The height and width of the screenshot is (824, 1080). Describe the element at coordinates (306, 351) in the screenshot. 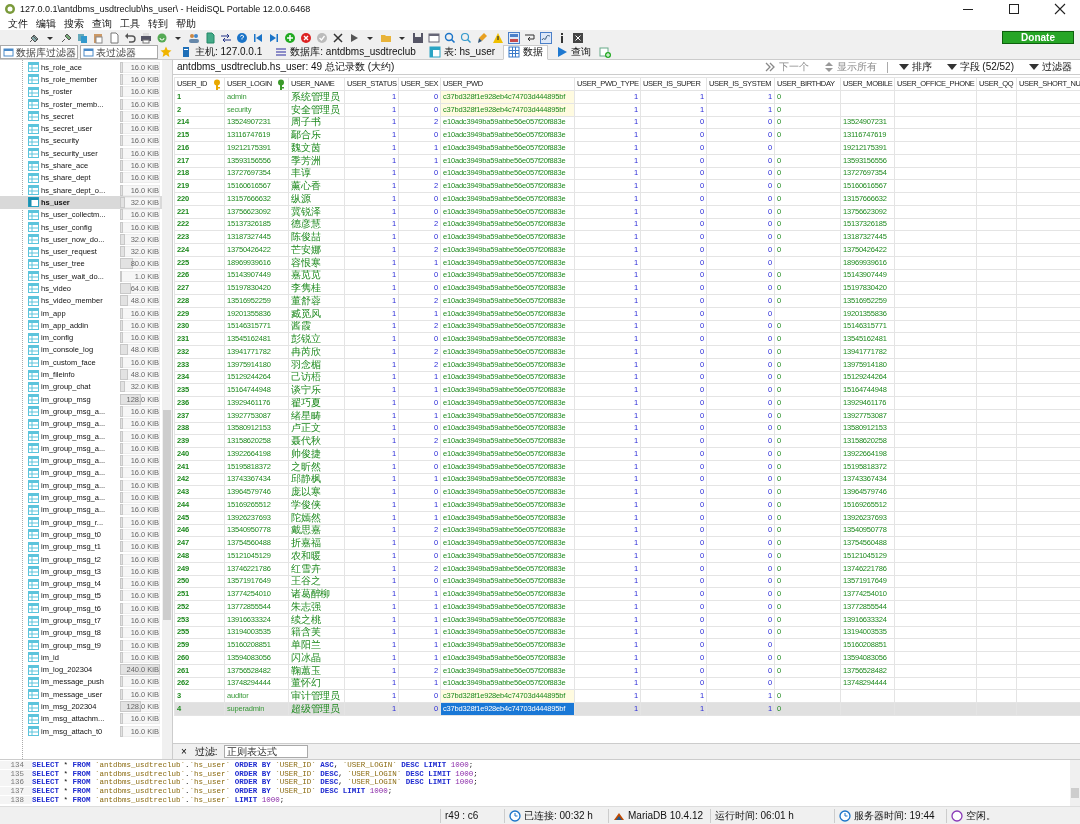

I see `table-cell: 冉芮欣` at that location.